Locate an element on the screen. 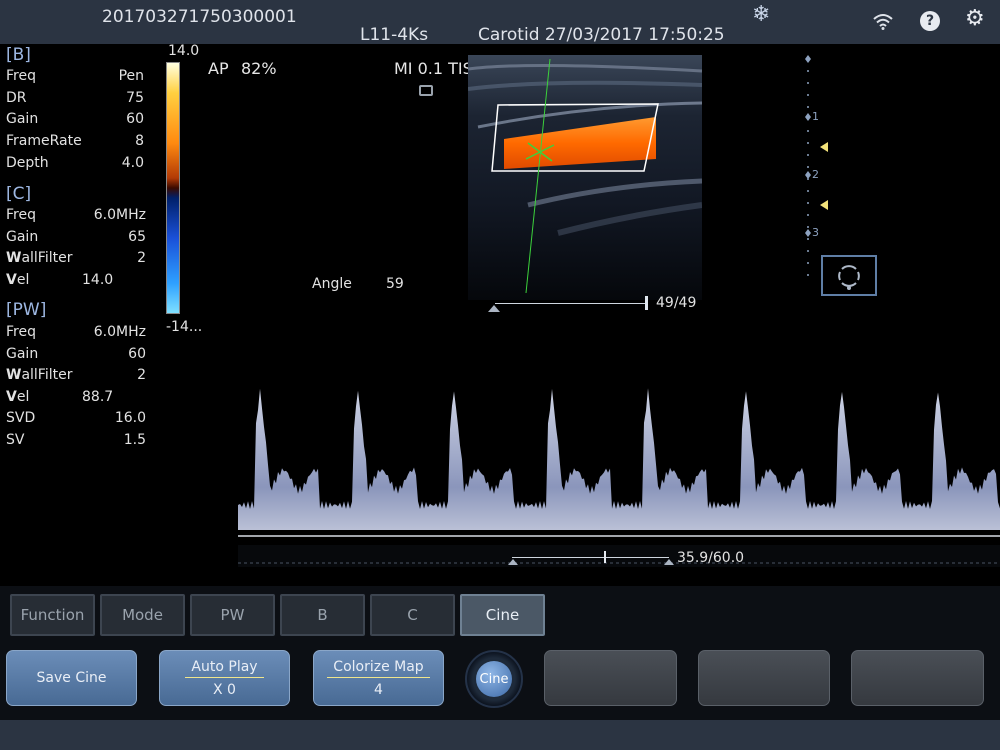  angle-label: Angle is located at coordinates (332, 284).